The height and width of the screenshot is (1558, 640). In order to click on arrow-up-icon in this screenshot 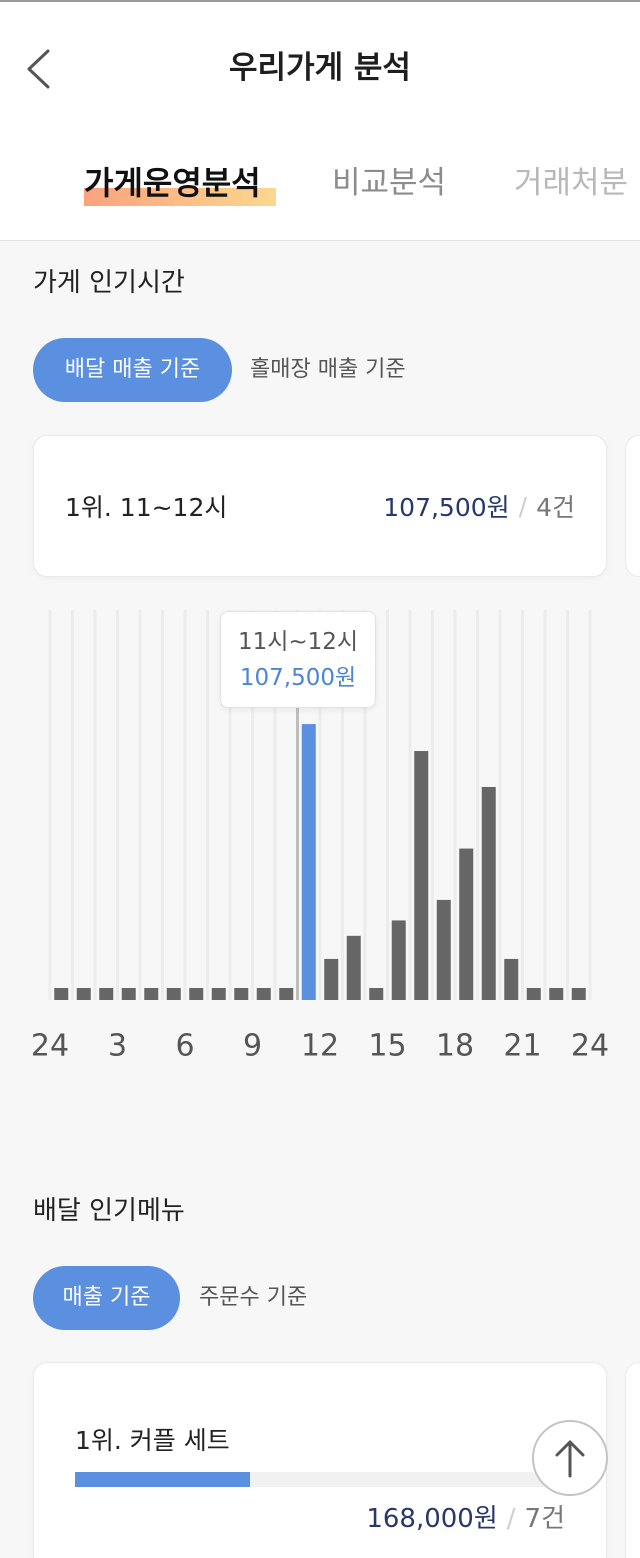, I will do `click(570, 1458)`.